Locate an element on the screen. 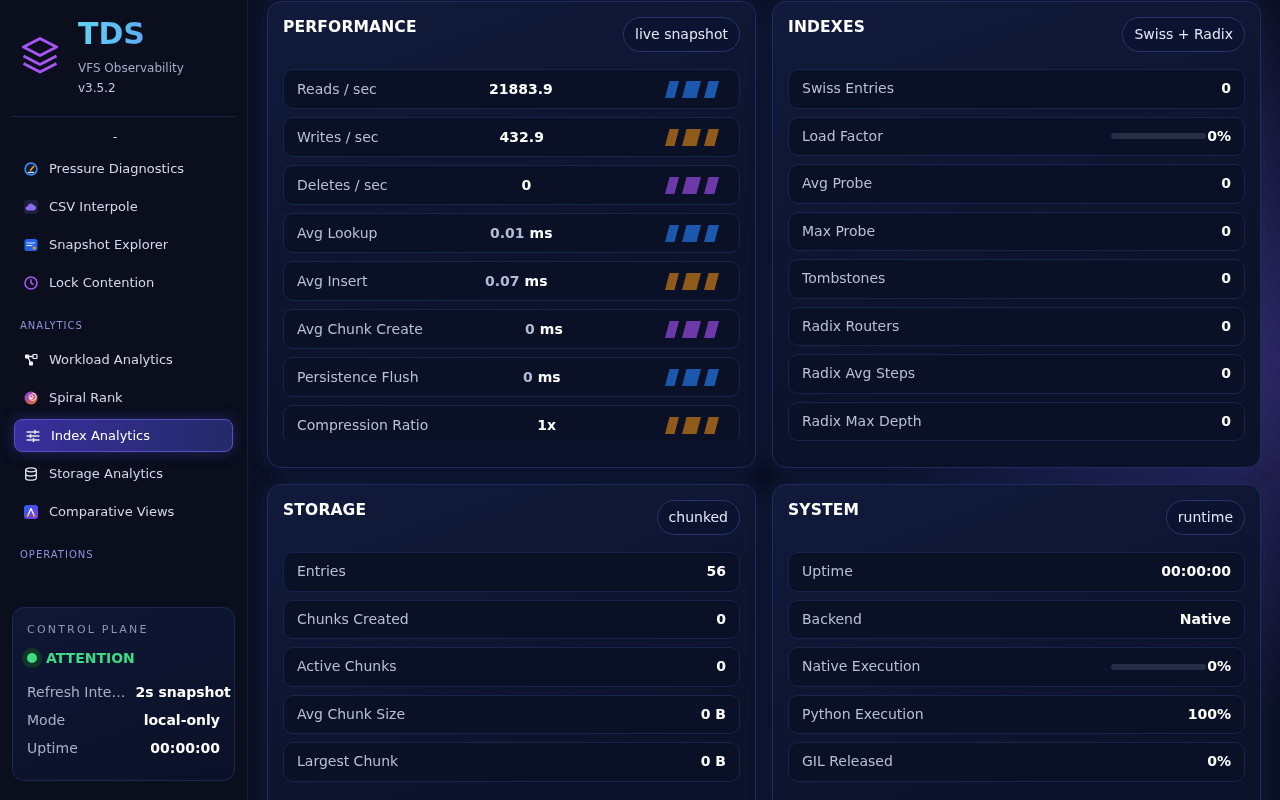 The width and height of the screenshot is (1280, 800). metric-label: Radix Routers is located at coordinates (851, 326).